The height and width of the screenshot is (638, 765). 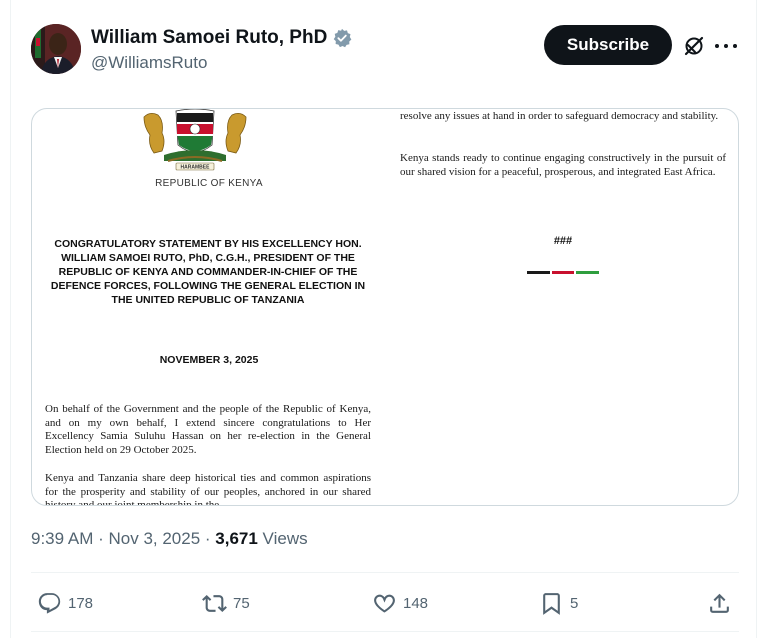 What do you see at coordinates (756, 319) in the screenshot?
I see `frame-border-right` at bounding box center [756, 319].